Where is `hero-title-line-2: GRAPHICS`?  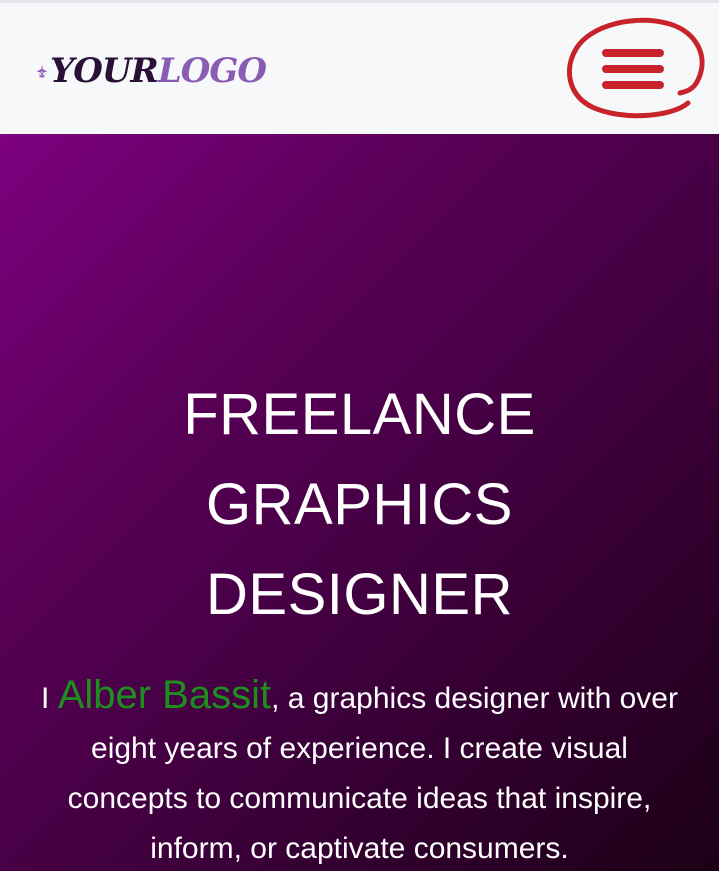 hero-title-line-2: GRAPHICS is located at coordinates (359, 504).